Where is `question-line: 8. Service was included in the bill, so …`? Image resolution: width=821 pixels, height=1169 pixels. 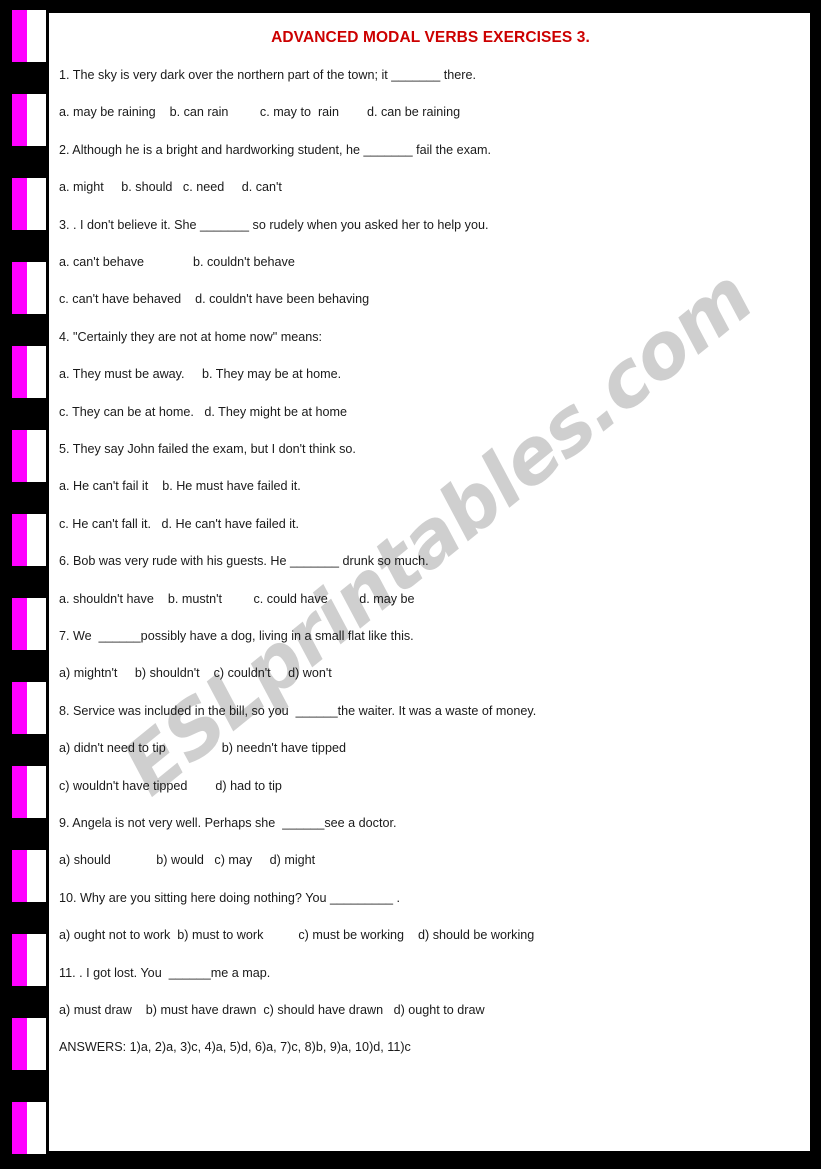 question-line: 8. Service was included in the bill, so … is located at coordinates (298, 710).